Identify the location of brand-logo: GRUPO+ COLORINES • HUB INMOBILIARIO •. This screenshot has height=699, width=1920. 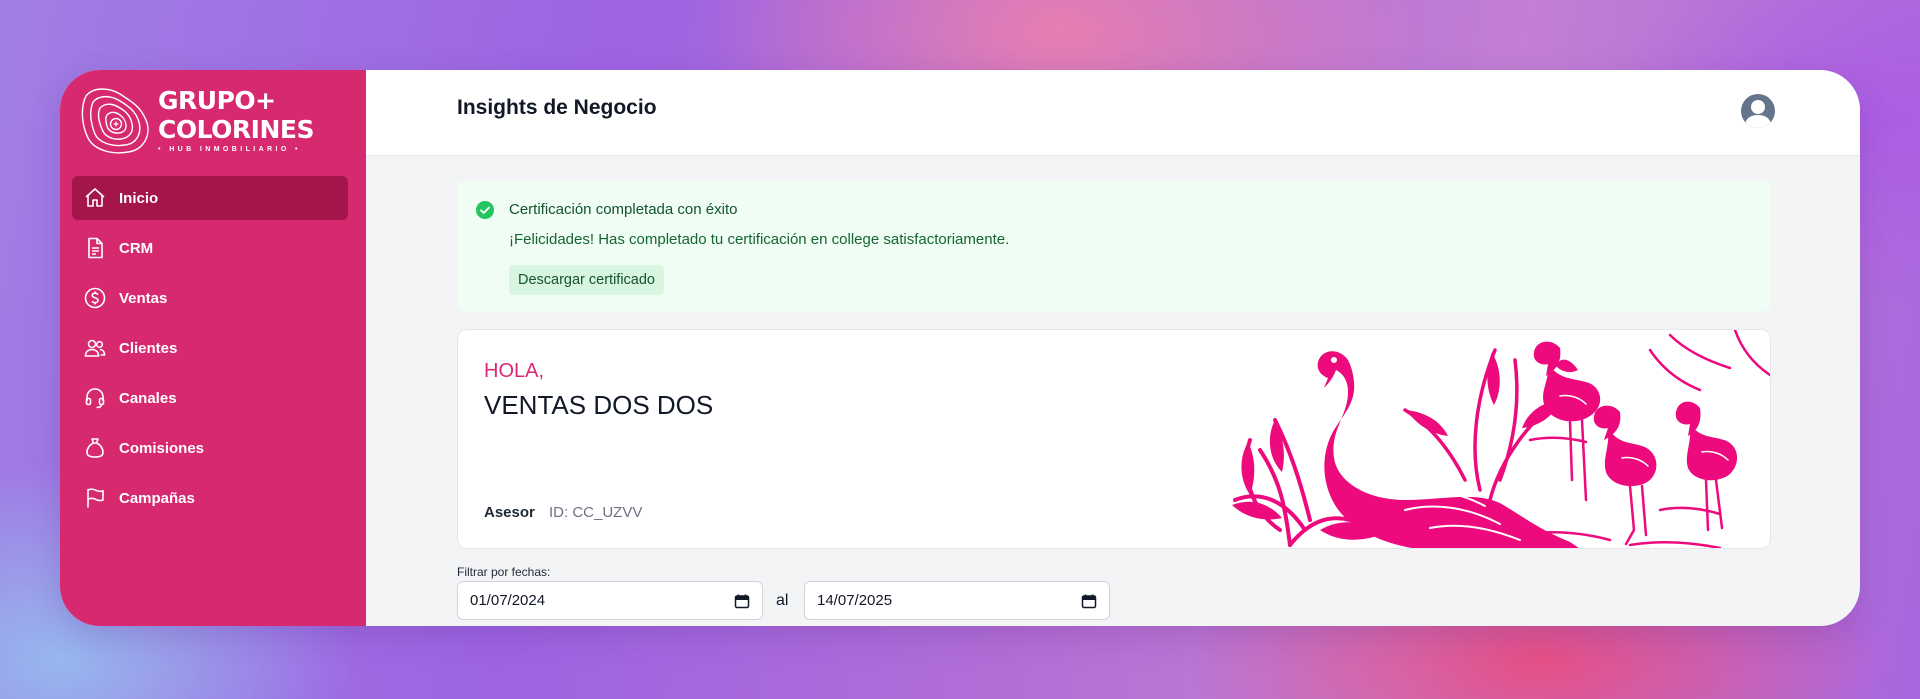
(200, 120).